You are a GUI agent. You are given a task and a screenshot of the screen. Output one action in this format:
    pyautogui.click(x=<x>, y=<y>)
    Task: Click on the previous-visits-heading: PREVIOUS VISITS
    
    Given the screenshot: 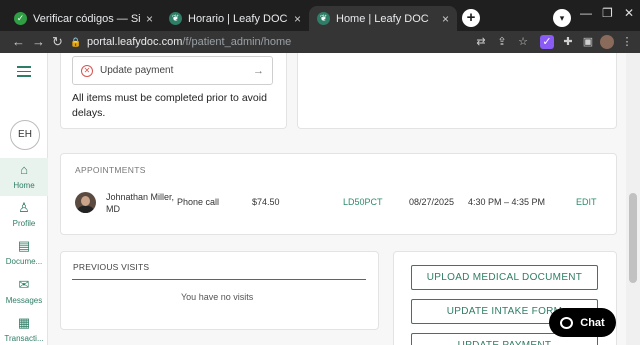 What is the action you would take?
    pyautogui.click(x=111, y=267)
    